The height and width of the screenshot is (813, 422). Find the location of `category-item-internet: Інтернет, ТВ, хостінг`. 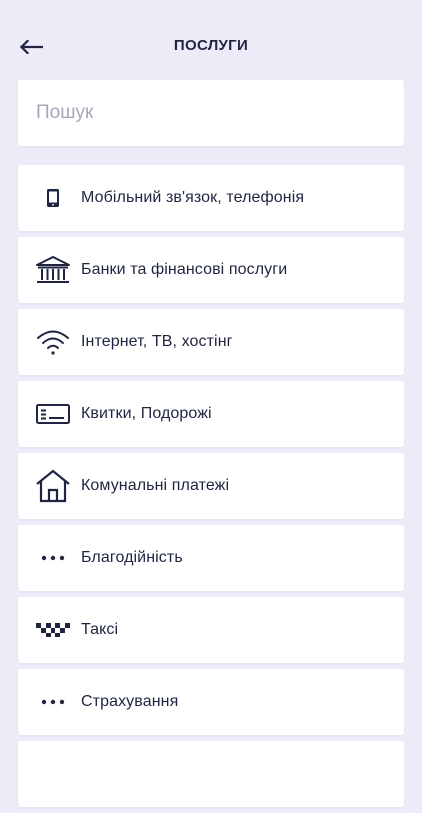

category-item-internet: Інтернет, ТВ, хостінг is located at coordinates (211, 342).